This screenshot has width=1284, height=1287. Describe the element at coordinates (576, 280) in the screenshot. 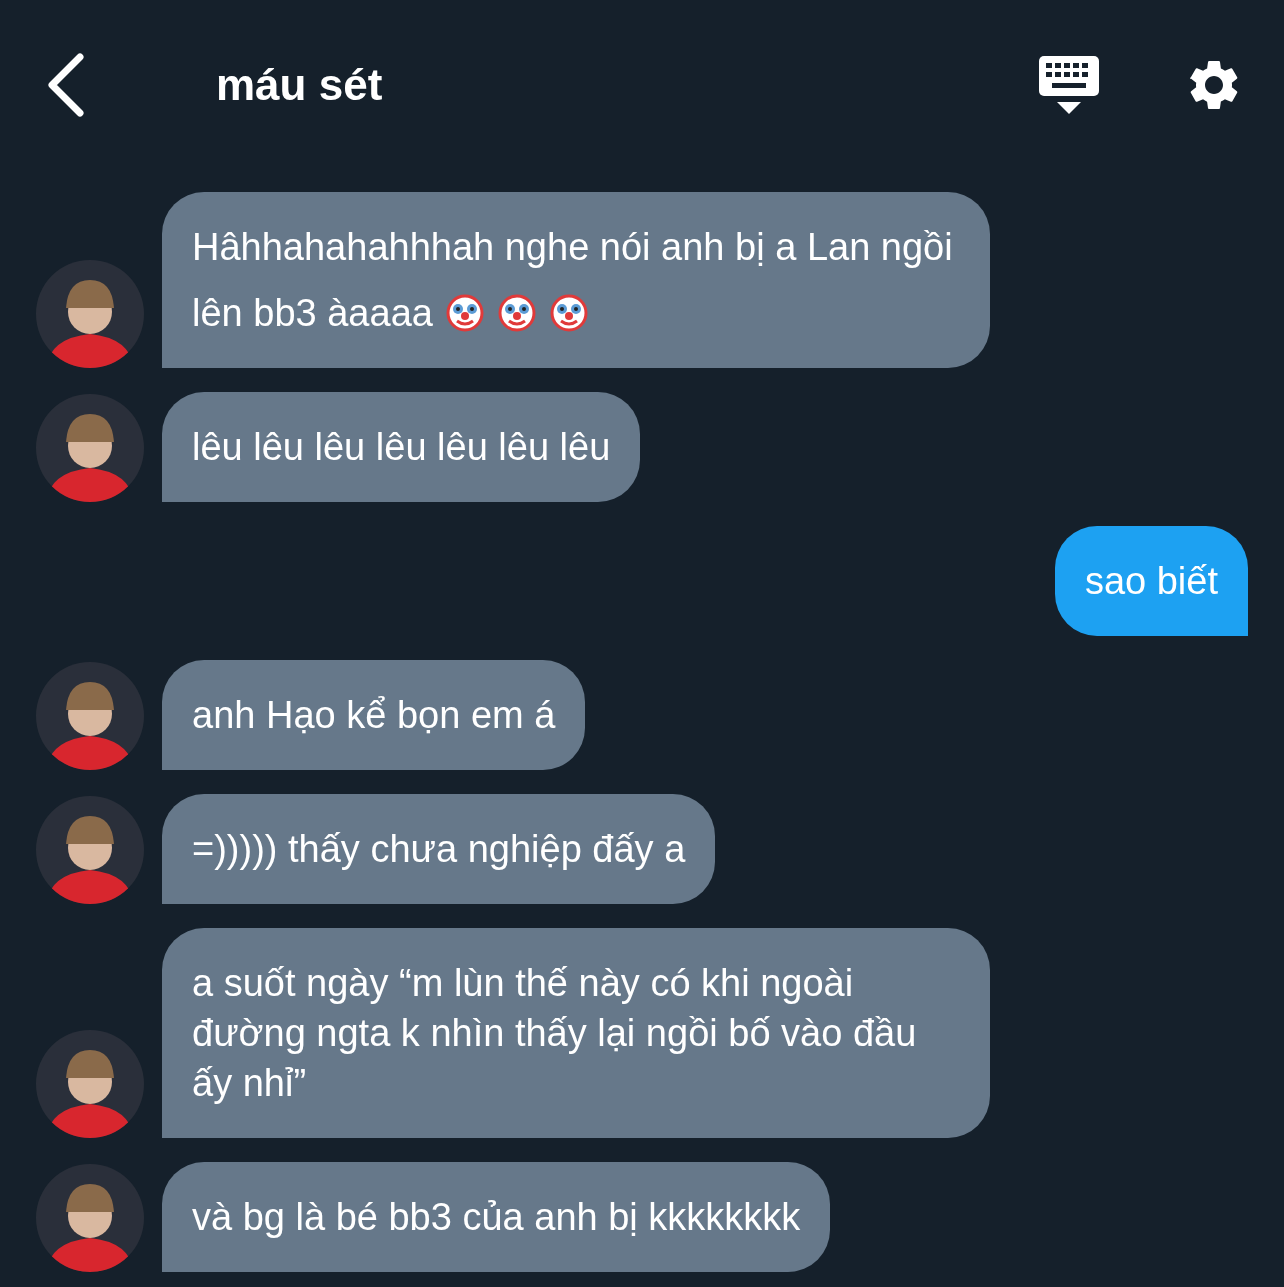

I see `message-bubble: Hâhhahahahhhah nghe nói anh bị a Lan ngồi lên bb3 àaaaa` at that location.